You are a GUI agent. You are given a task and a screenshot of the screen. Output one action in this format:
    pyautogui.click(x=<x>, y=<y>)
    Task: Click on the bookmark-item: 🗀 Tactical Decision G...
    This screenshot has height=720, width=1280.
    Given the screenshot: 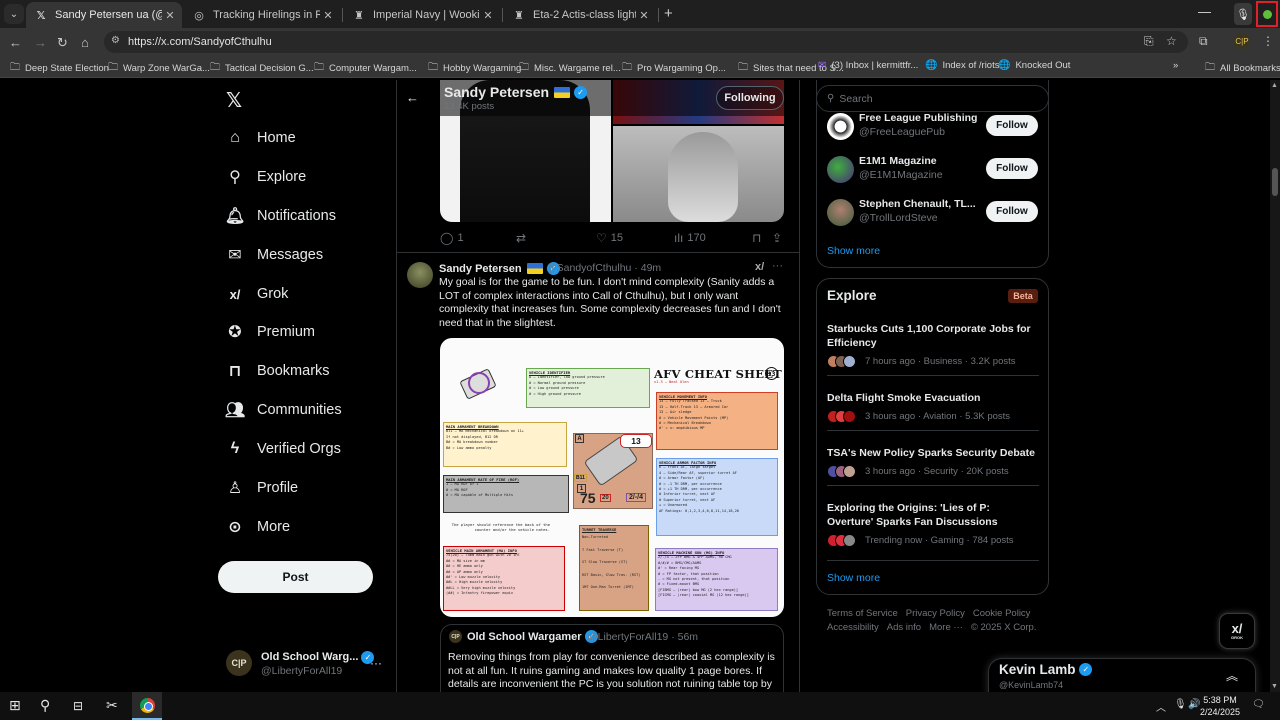 What is the action you would take?
    pyautogui.click(x=262, y=68)
    